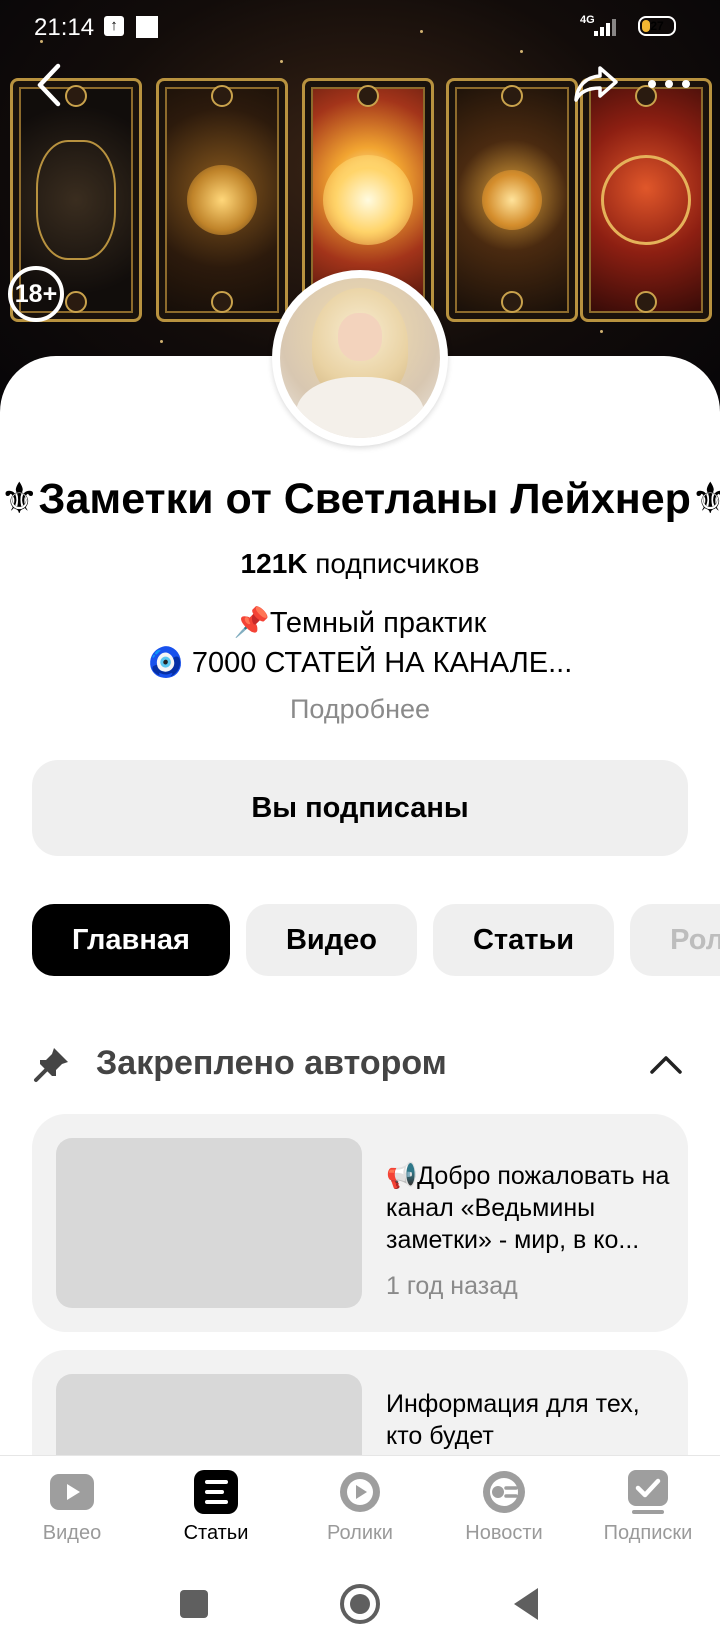 Image resolution: width=720 pixels, height=1650 pixels. Describe the element at coordinates (147, 27) in the screenshot. I see `notification-icon` at that location.